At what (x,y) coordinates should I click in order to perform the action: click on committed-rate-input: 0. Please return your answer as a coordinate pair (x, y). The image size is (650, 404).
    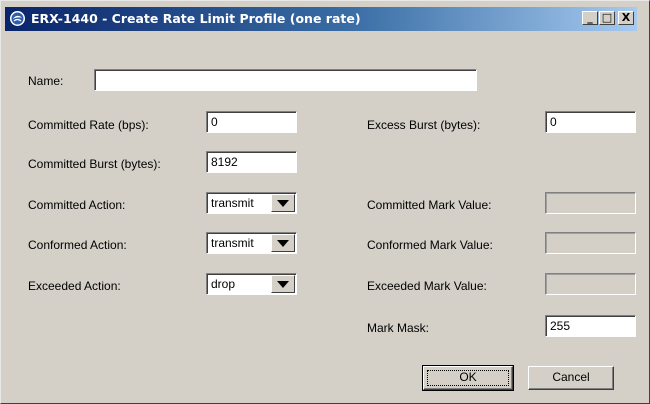
    Looking at the image, I should click on (251, 122).